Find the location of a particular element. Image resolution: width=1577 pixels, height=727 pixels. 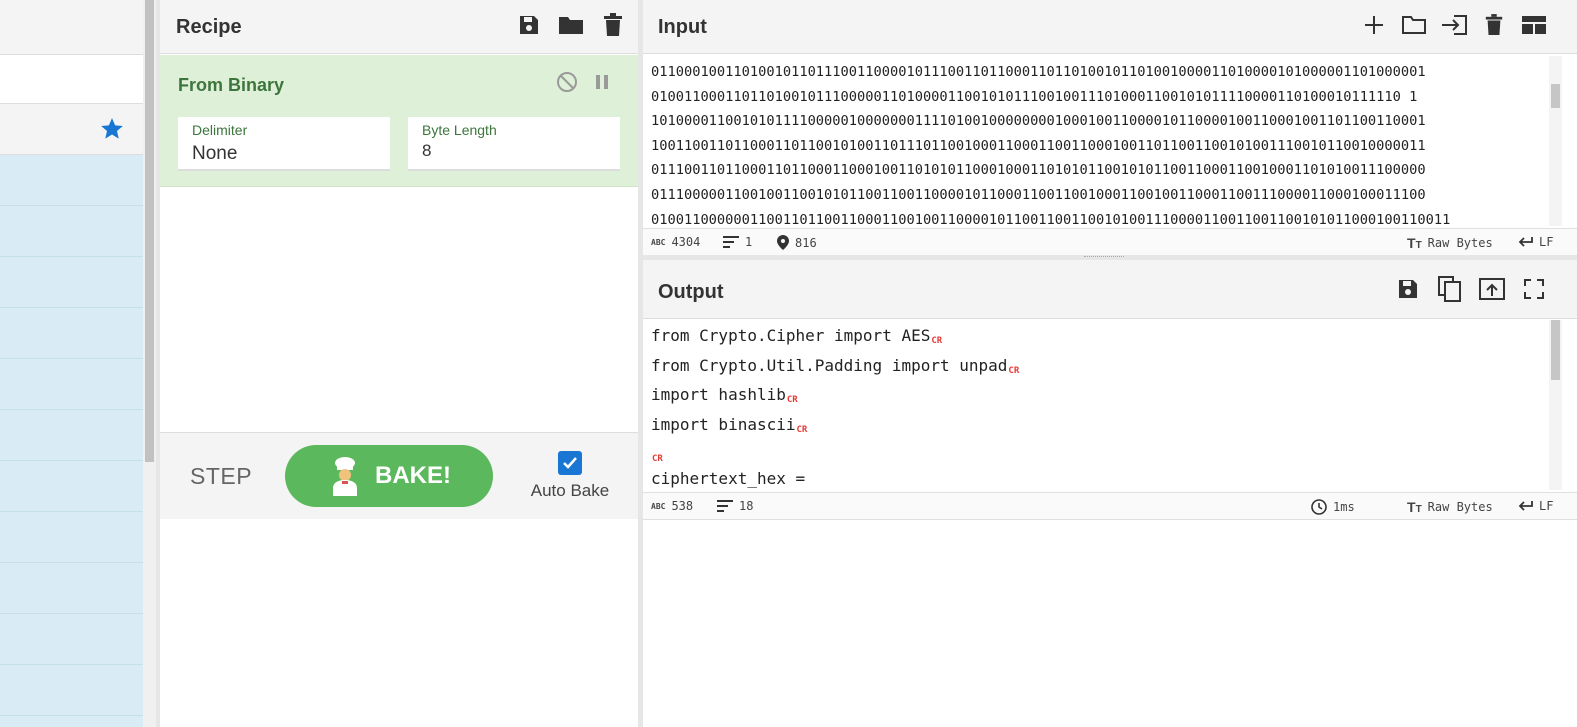

output-line: import binasciiCR is located at coordinates (1096, 428).